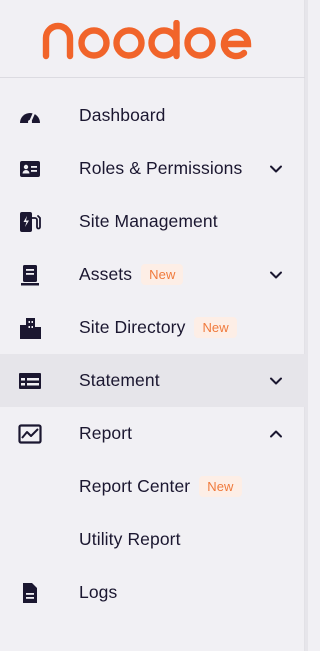  I want to click on sidebar-item-label: Logs, so click(98, 592).